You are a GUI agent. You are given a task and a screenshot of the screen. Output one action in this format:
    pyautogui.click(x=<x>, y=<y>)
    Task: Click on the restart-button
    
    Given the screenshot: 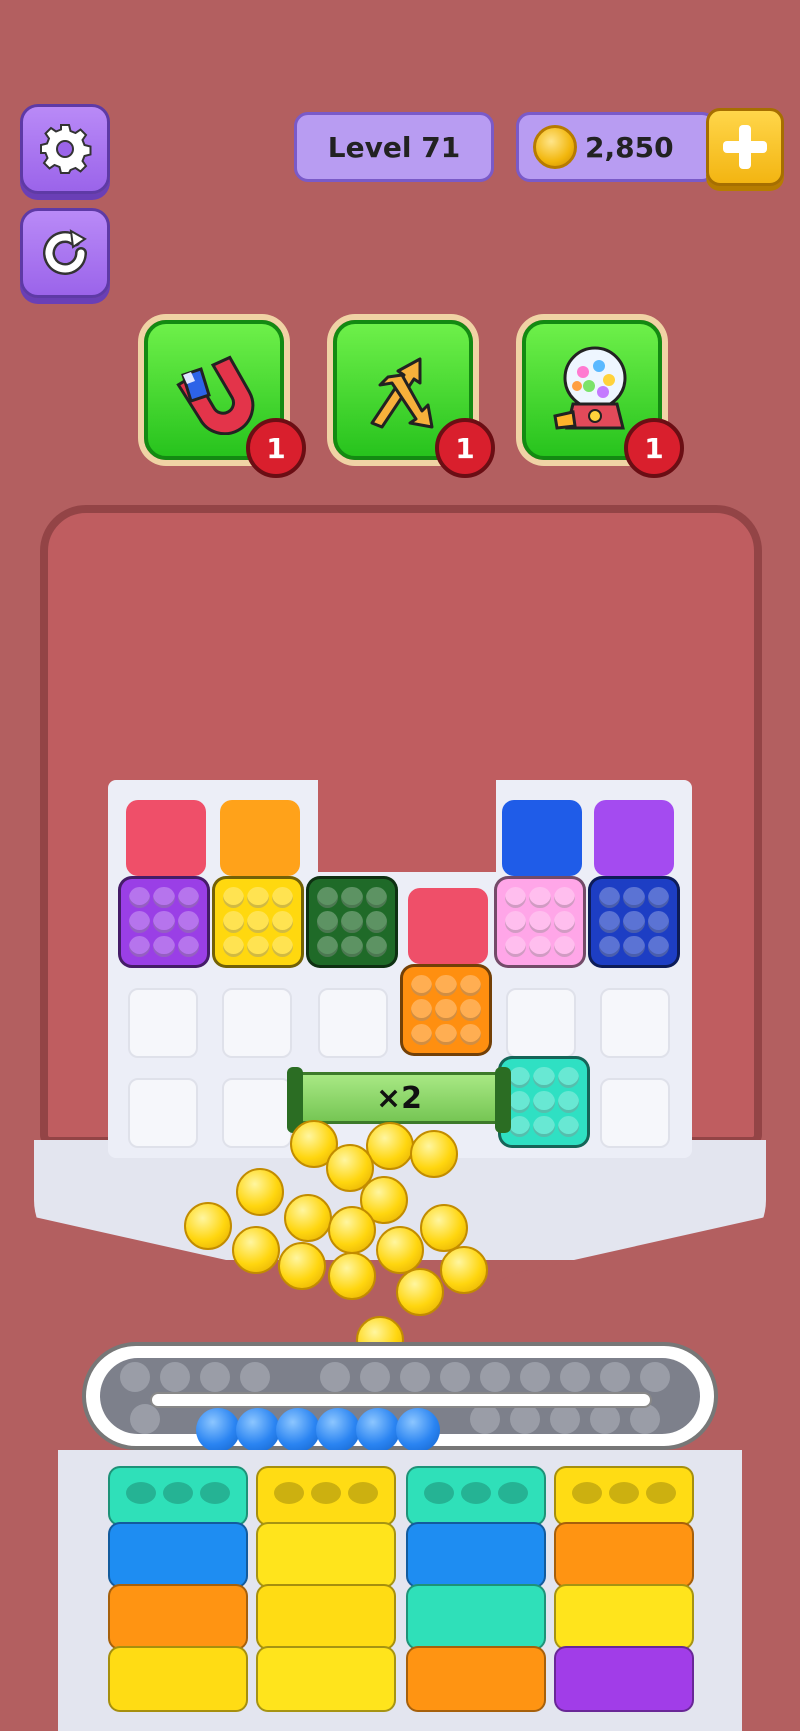 What is the action you would take?
    pyautogui.click(x=65, y=253)
    